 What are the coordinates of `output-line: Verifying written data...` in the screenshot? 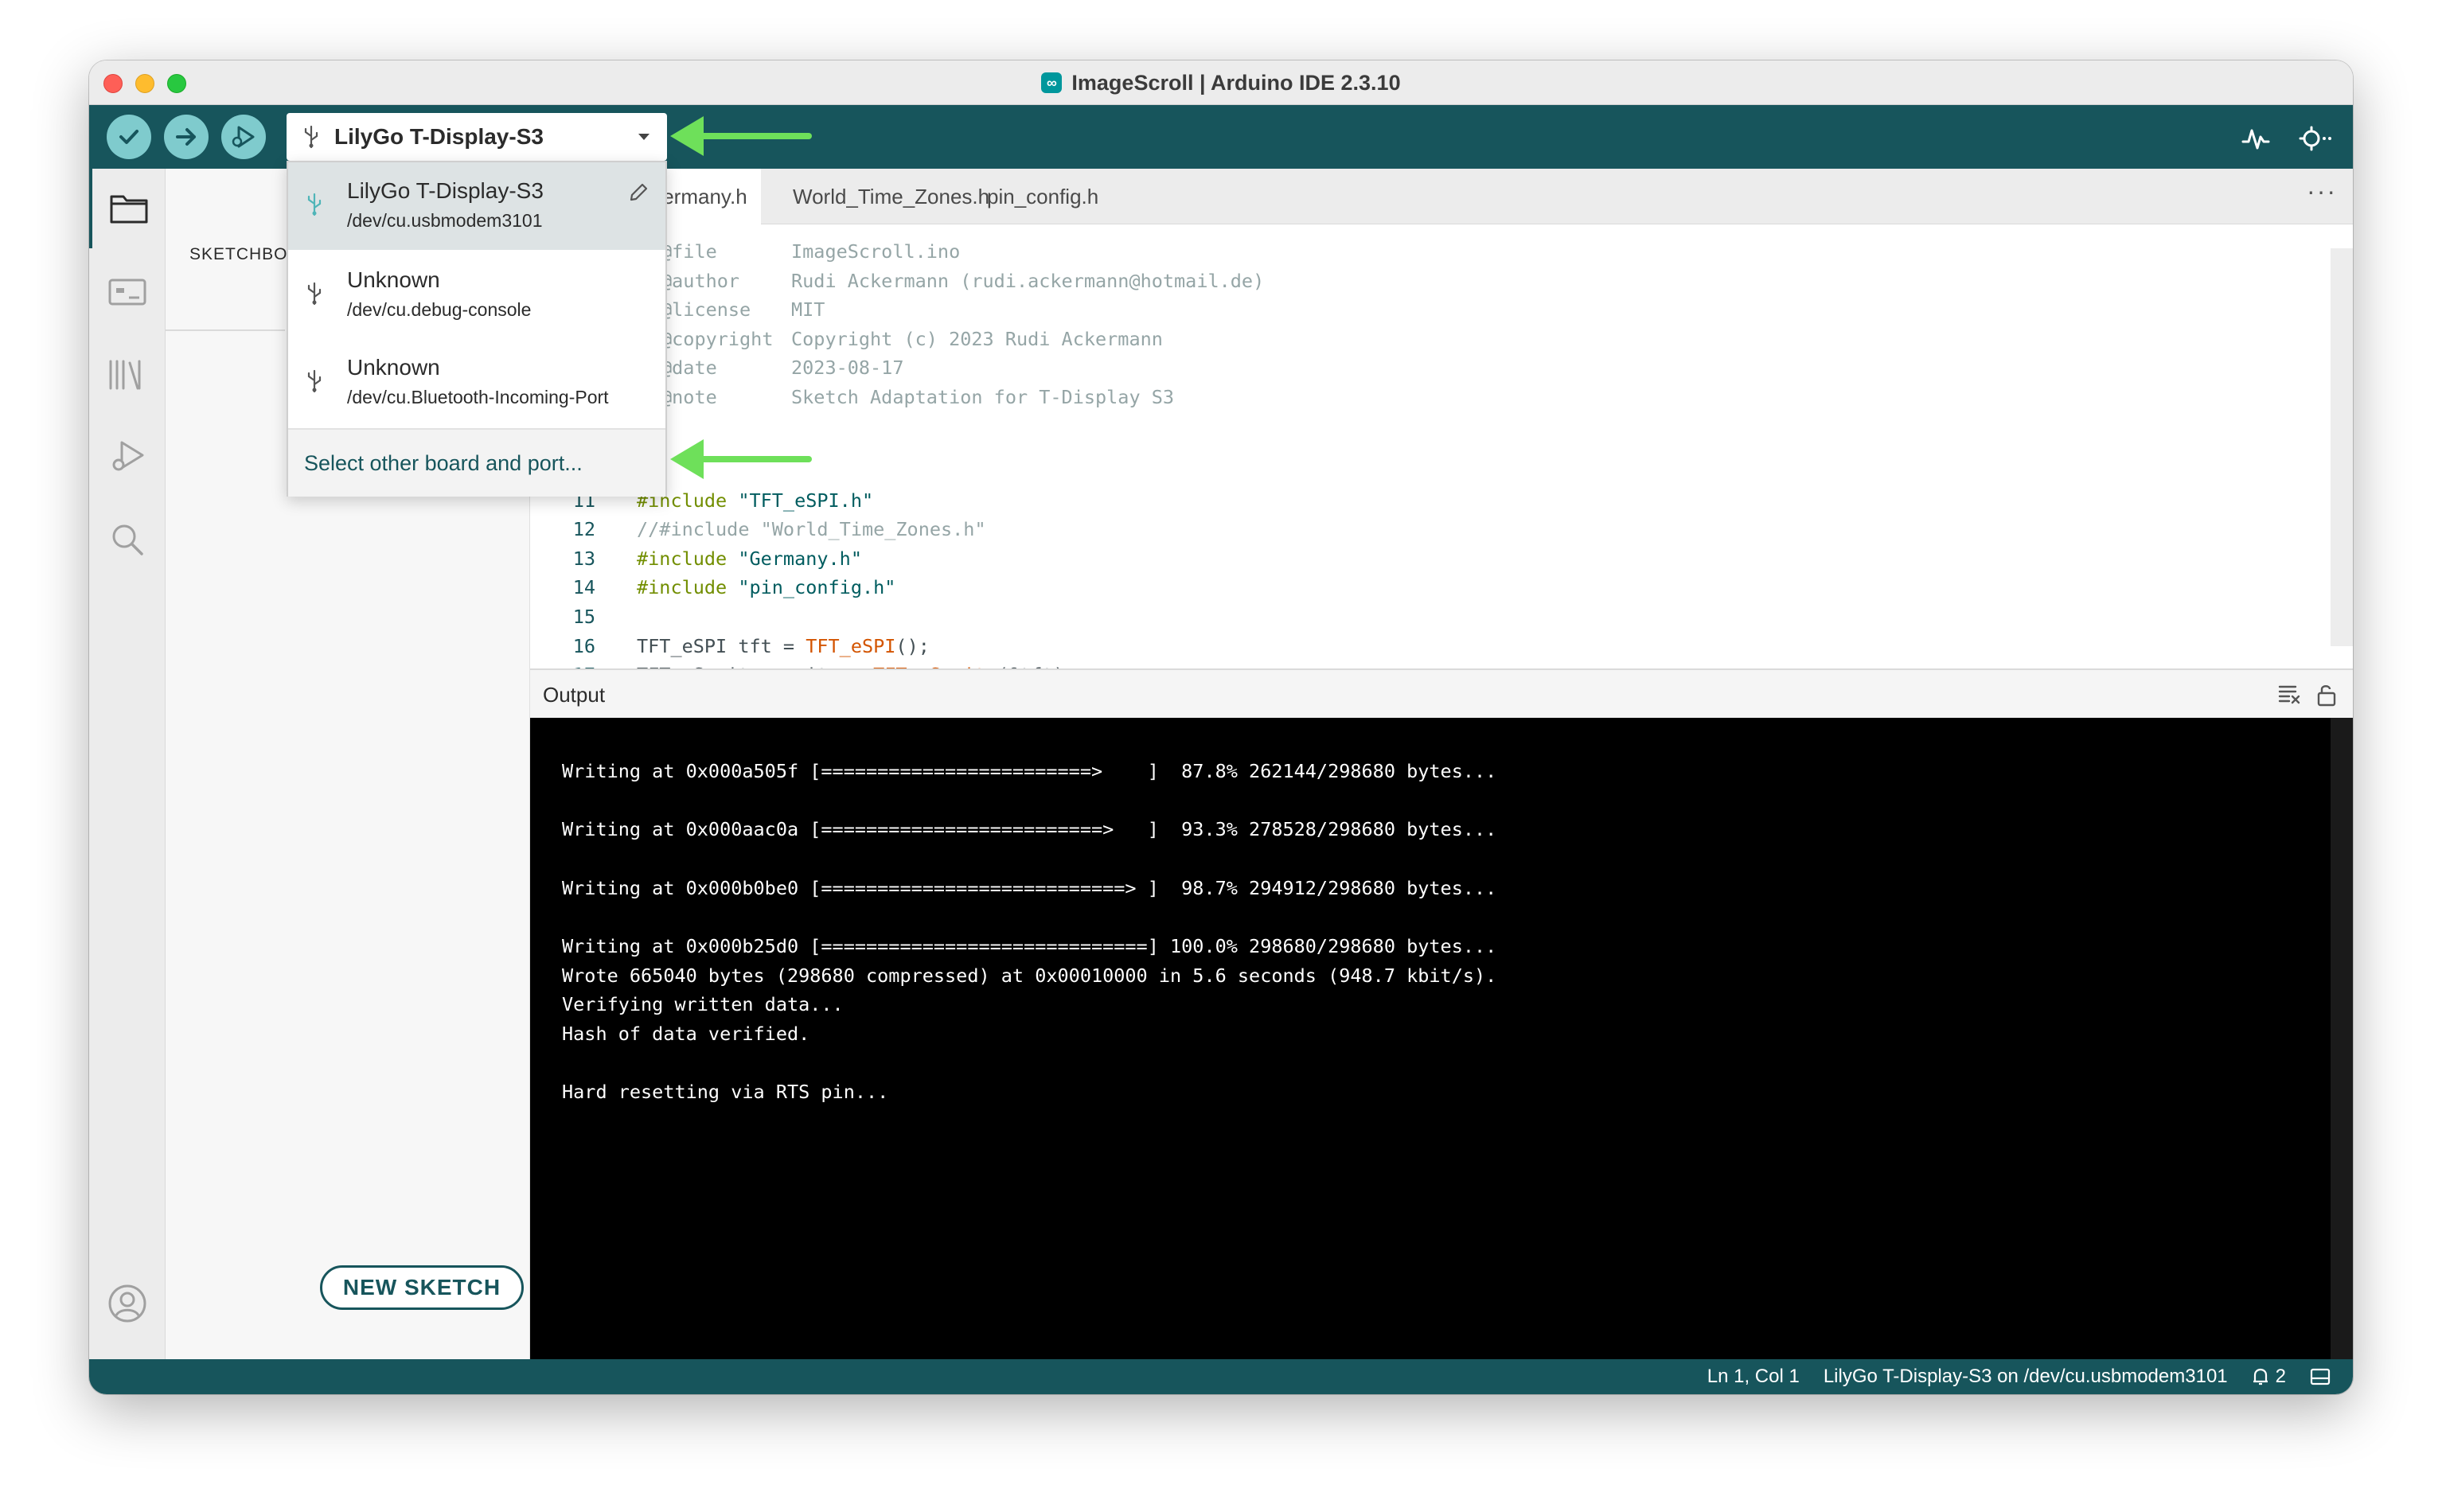 It's located at (703, 1004).